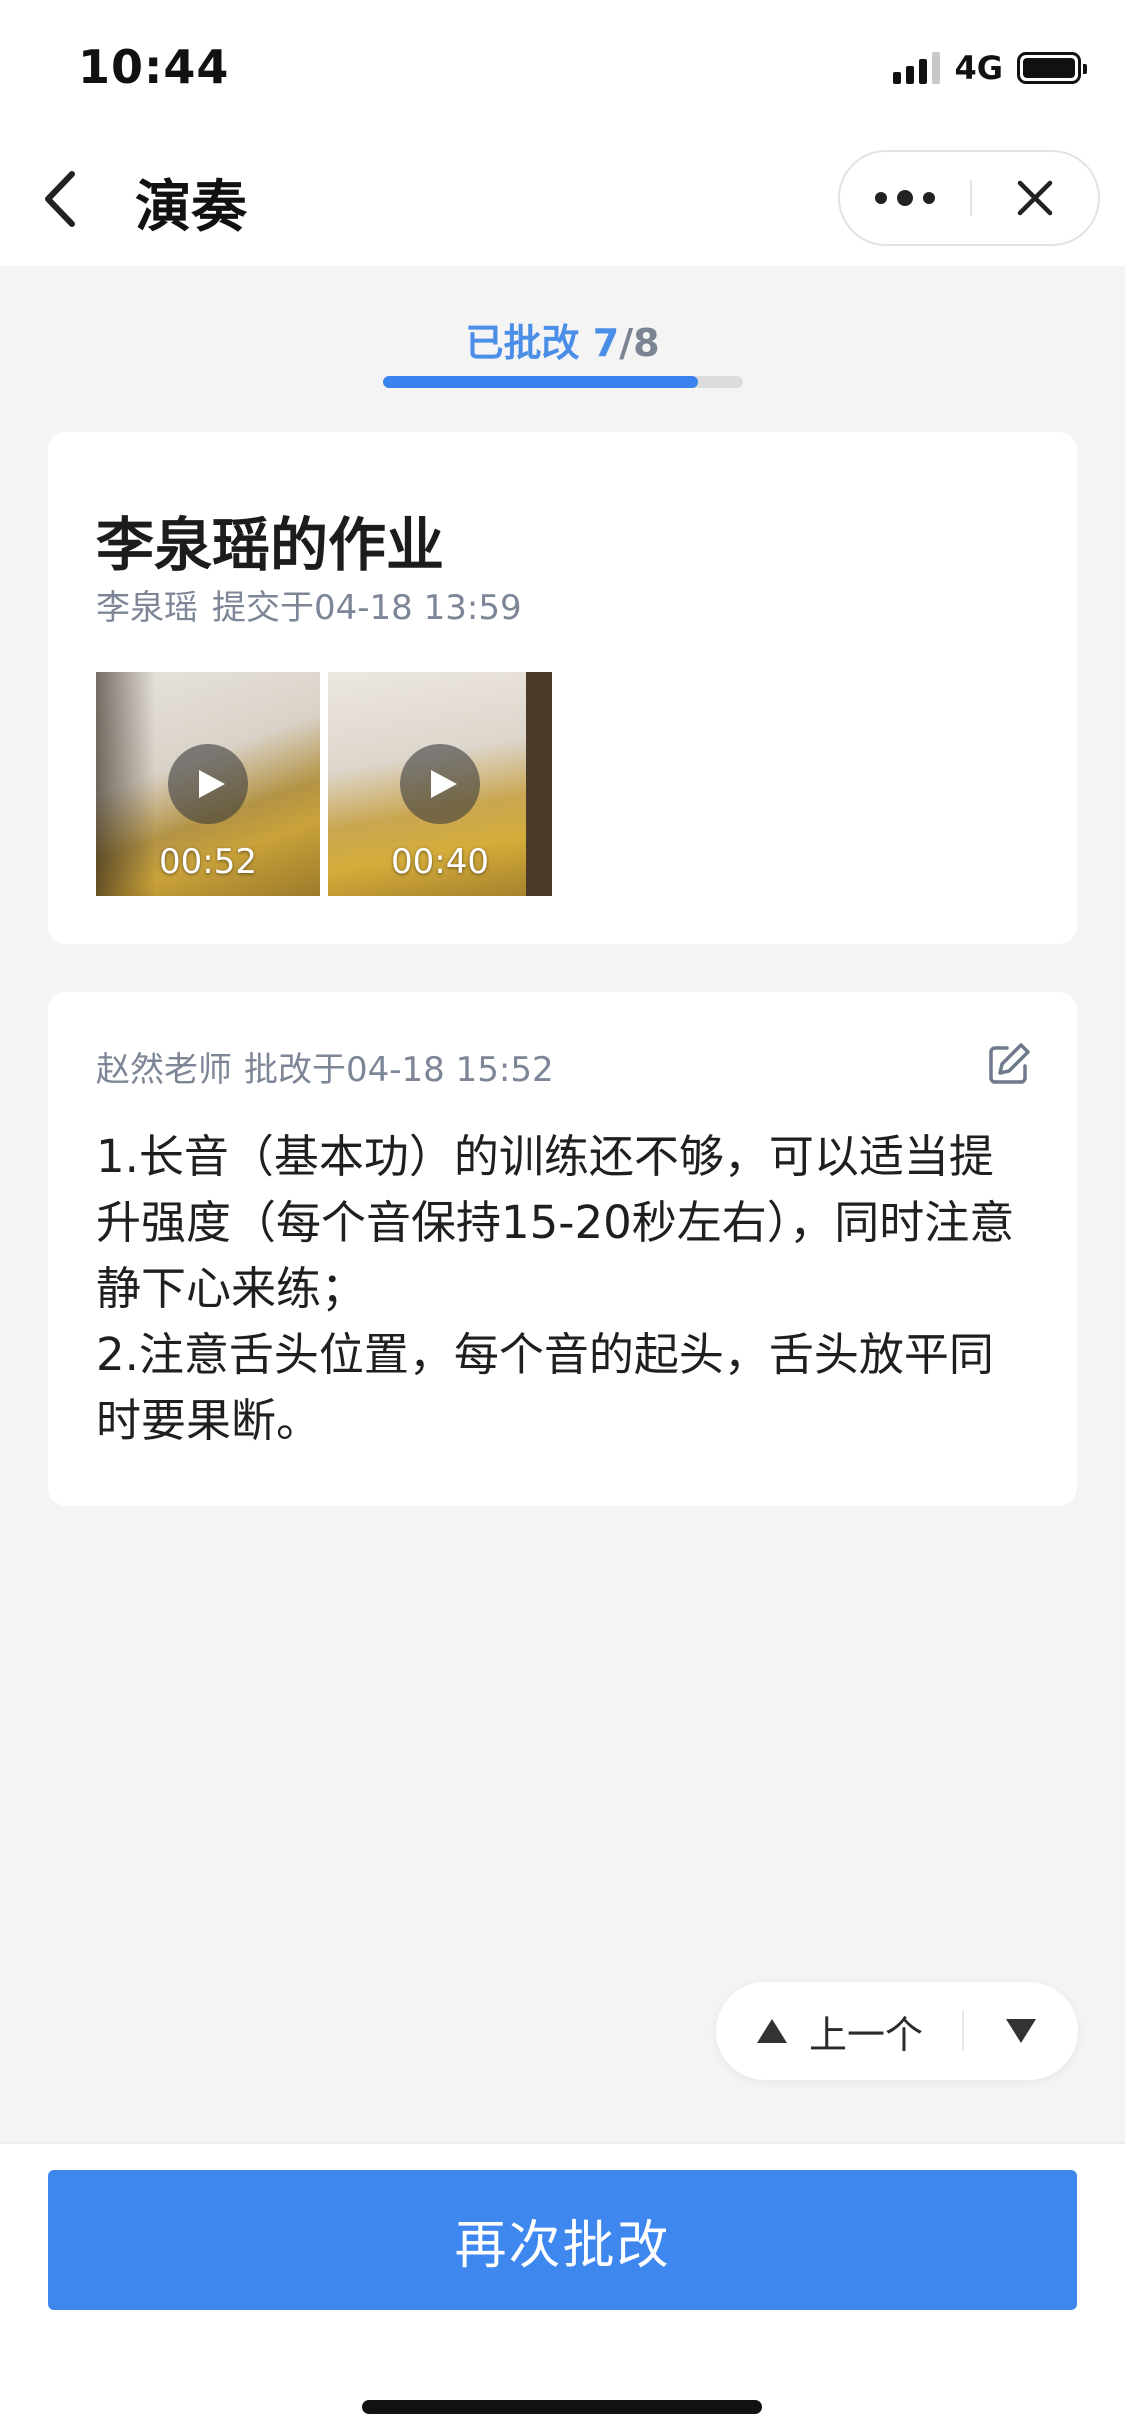 The height and width of the screenshot is (2436, 1125). I want to click on correct-time: 批改于04-18 15:52, so click(399, 1070).